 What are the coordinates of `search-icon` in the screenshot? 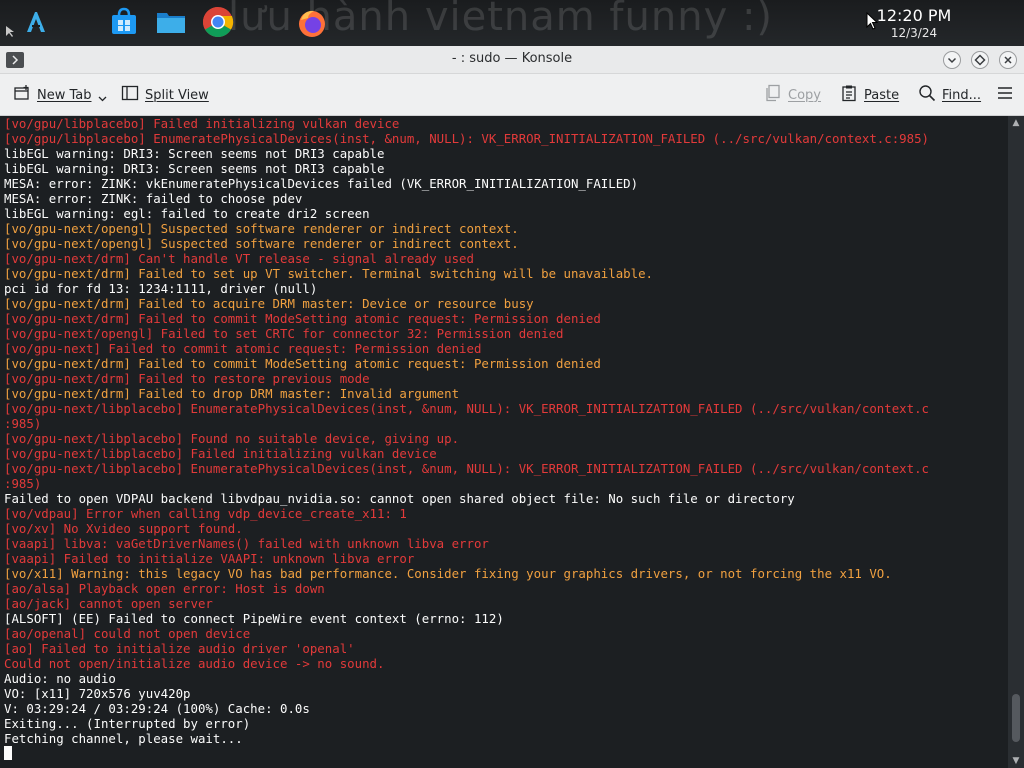 It's located at (927, 95).